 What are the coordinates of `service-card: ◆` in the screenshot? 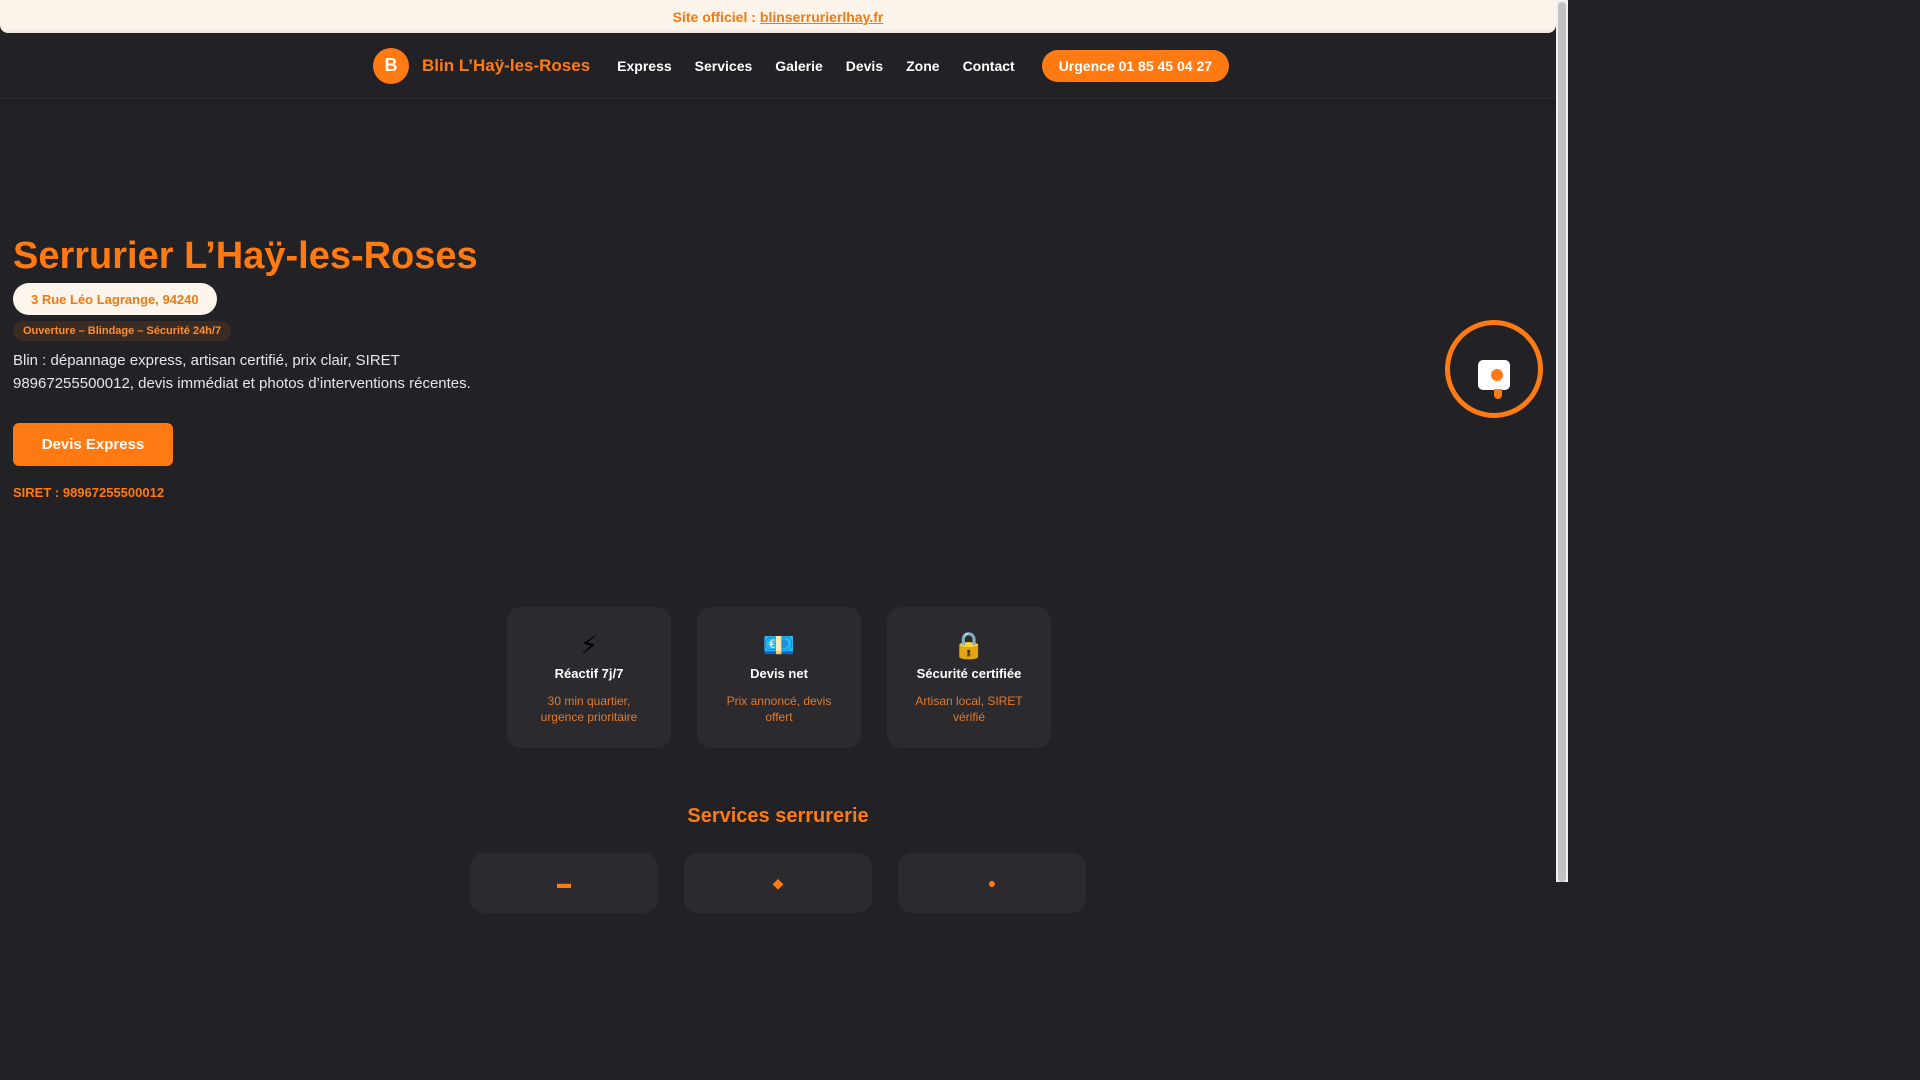 It's located at (778, 883).